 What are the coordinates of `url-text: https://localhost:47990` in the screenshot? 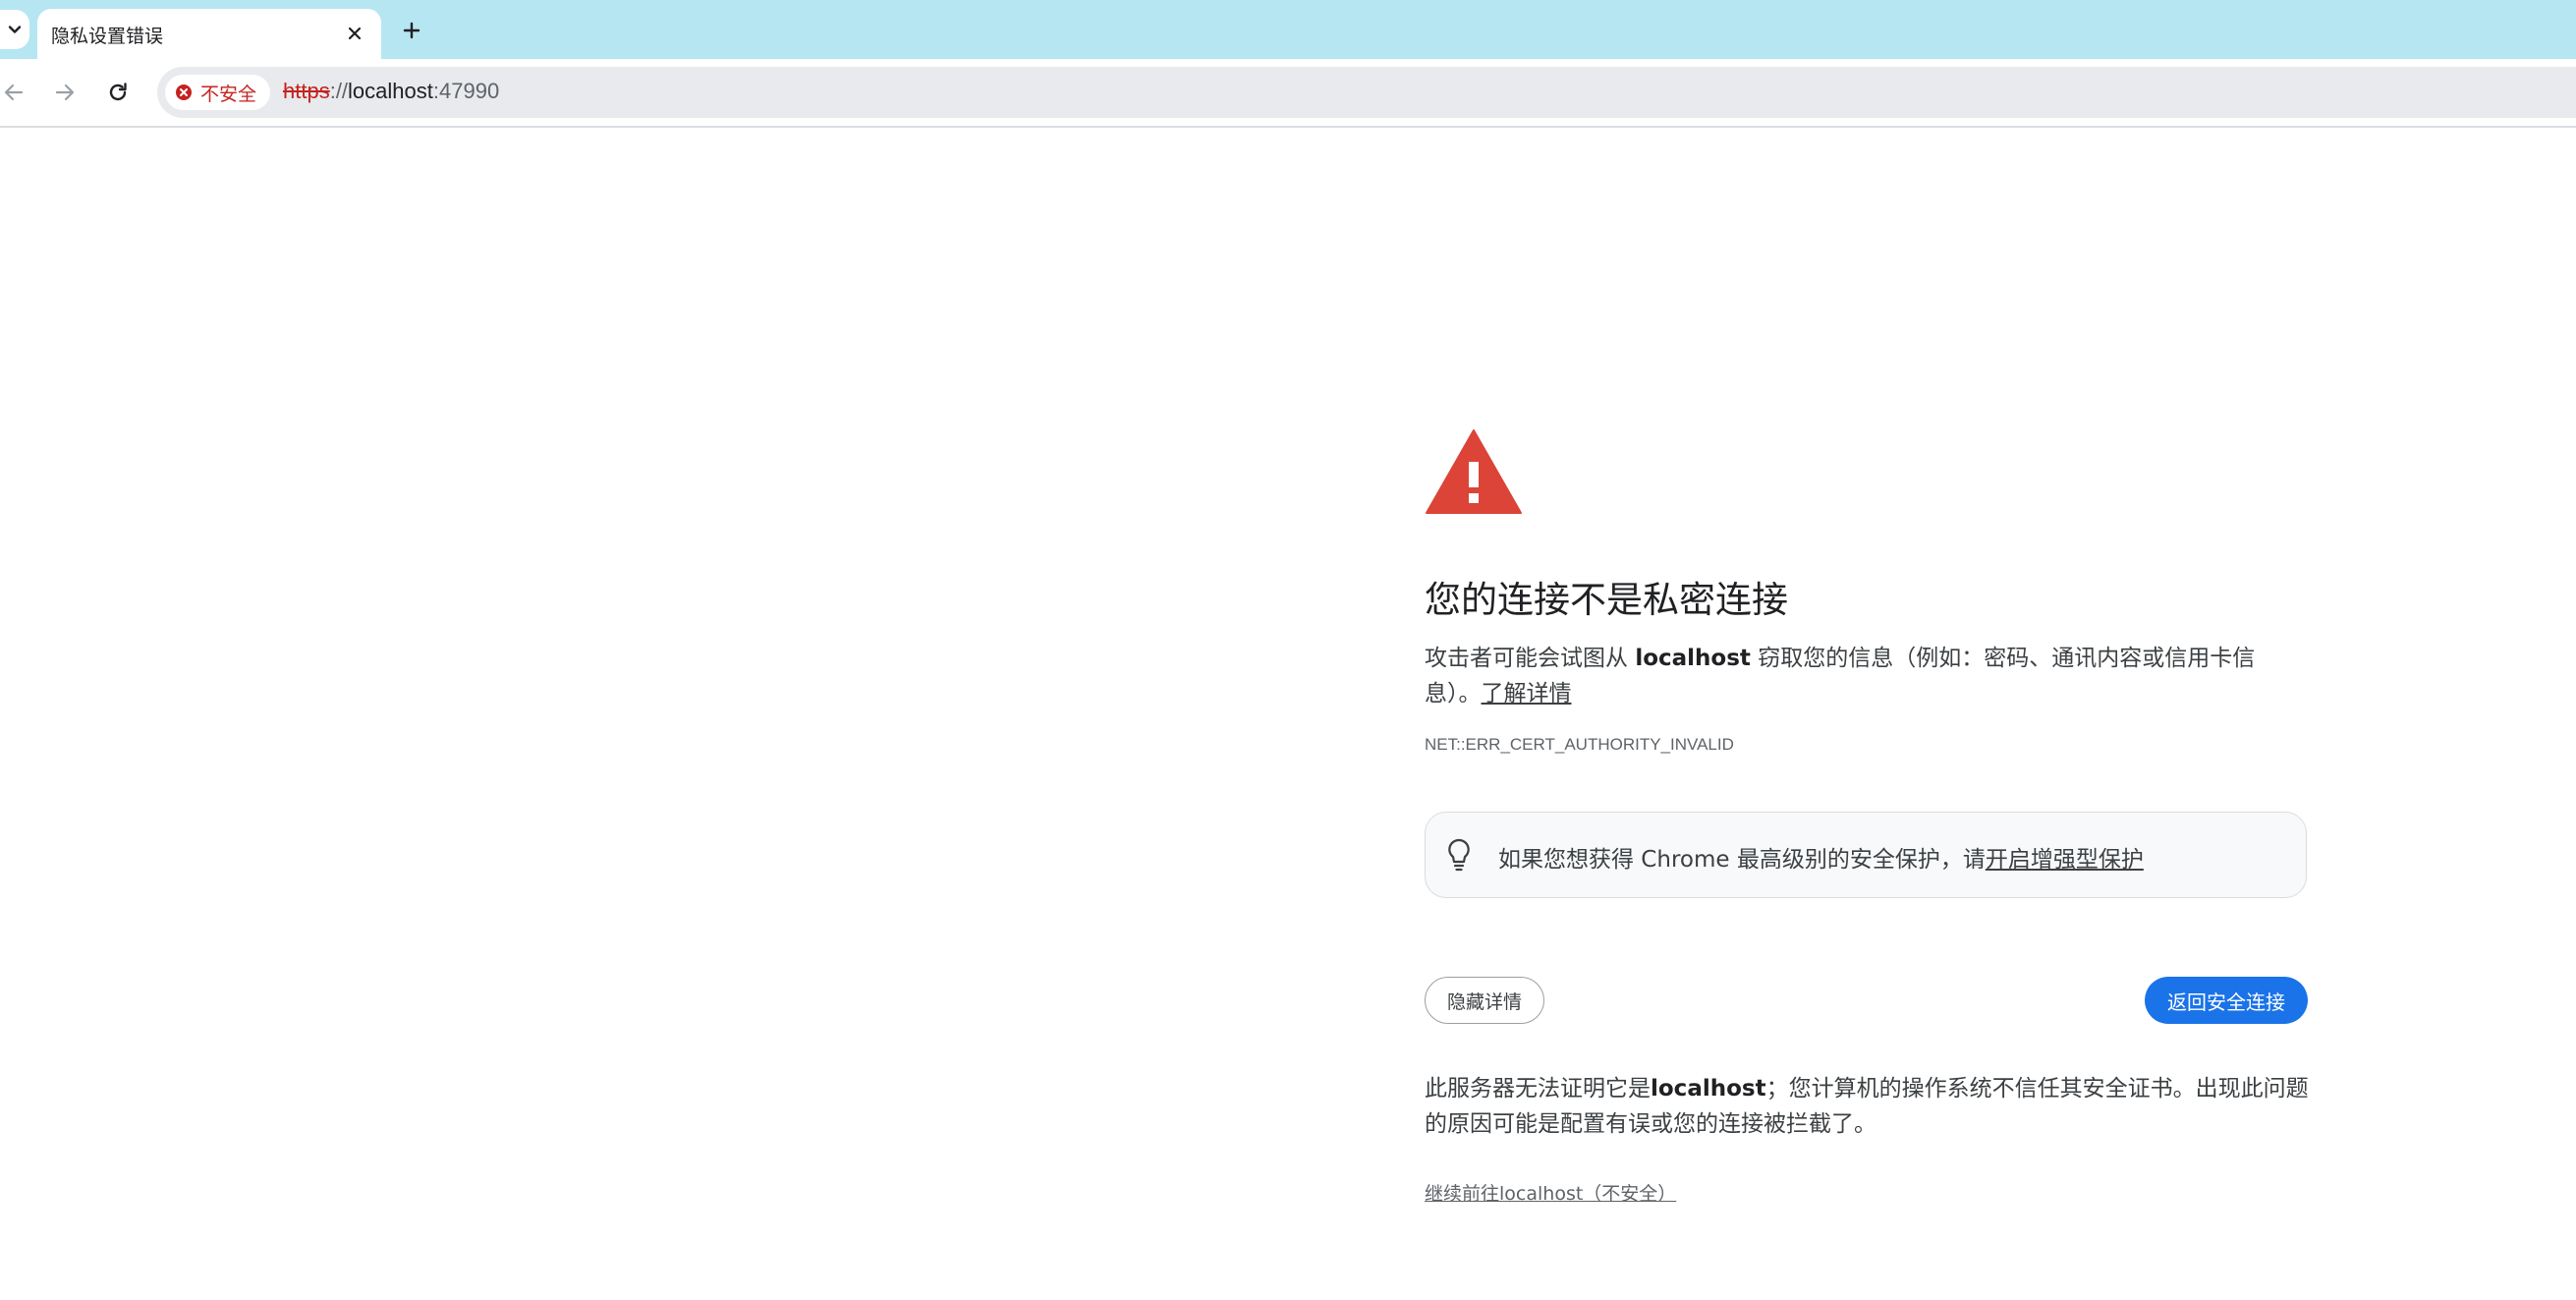 It's located at (391, 91).